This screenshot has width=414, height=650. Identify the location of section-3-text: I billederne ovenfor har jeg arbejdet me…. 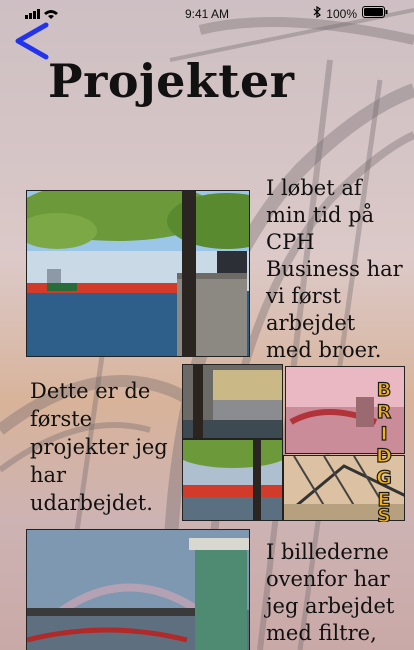
(330, 592).